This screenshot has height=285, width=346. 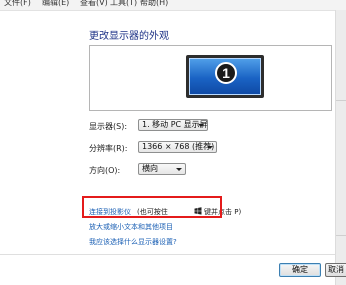 What do you see at coordinates (152, 207) in the screenshot?
I see `red-highlight-box` at bounding box center [152, 207].